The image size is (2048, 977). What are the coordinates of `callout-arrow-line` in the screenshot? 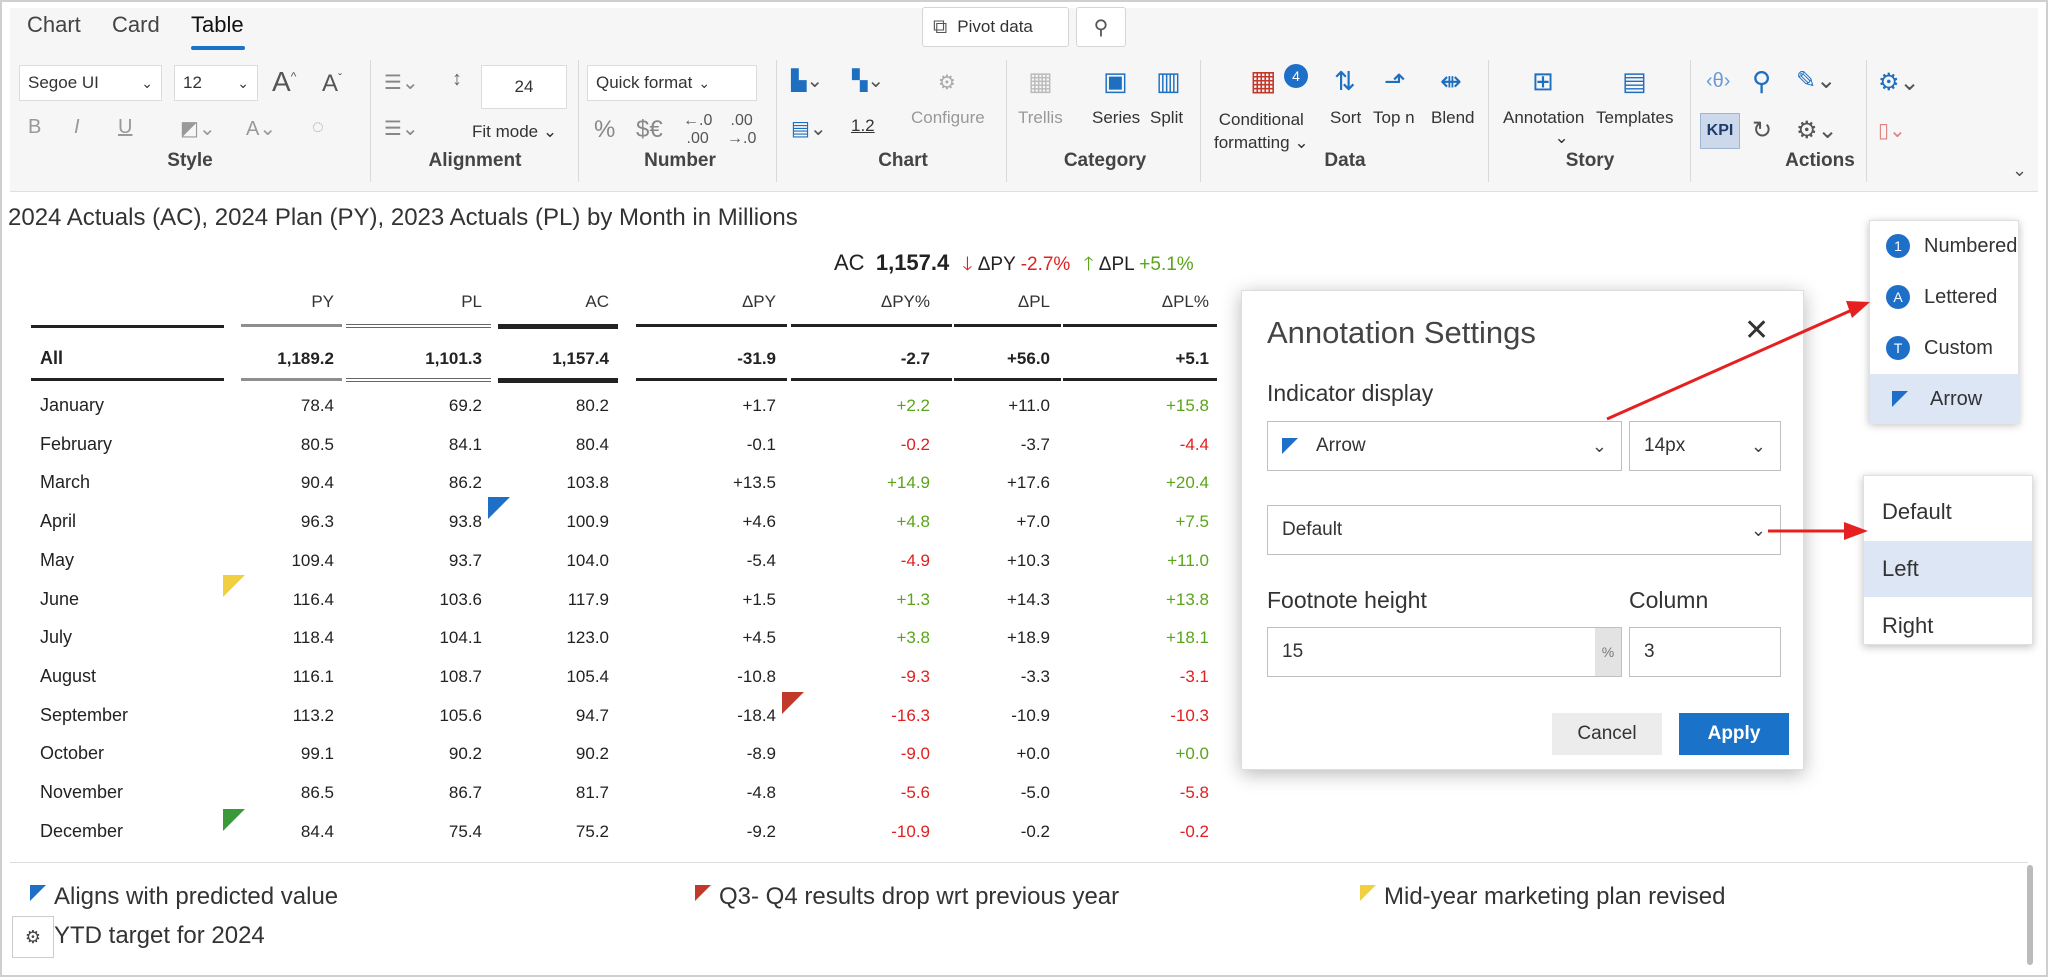 It's located at (1729, 364).